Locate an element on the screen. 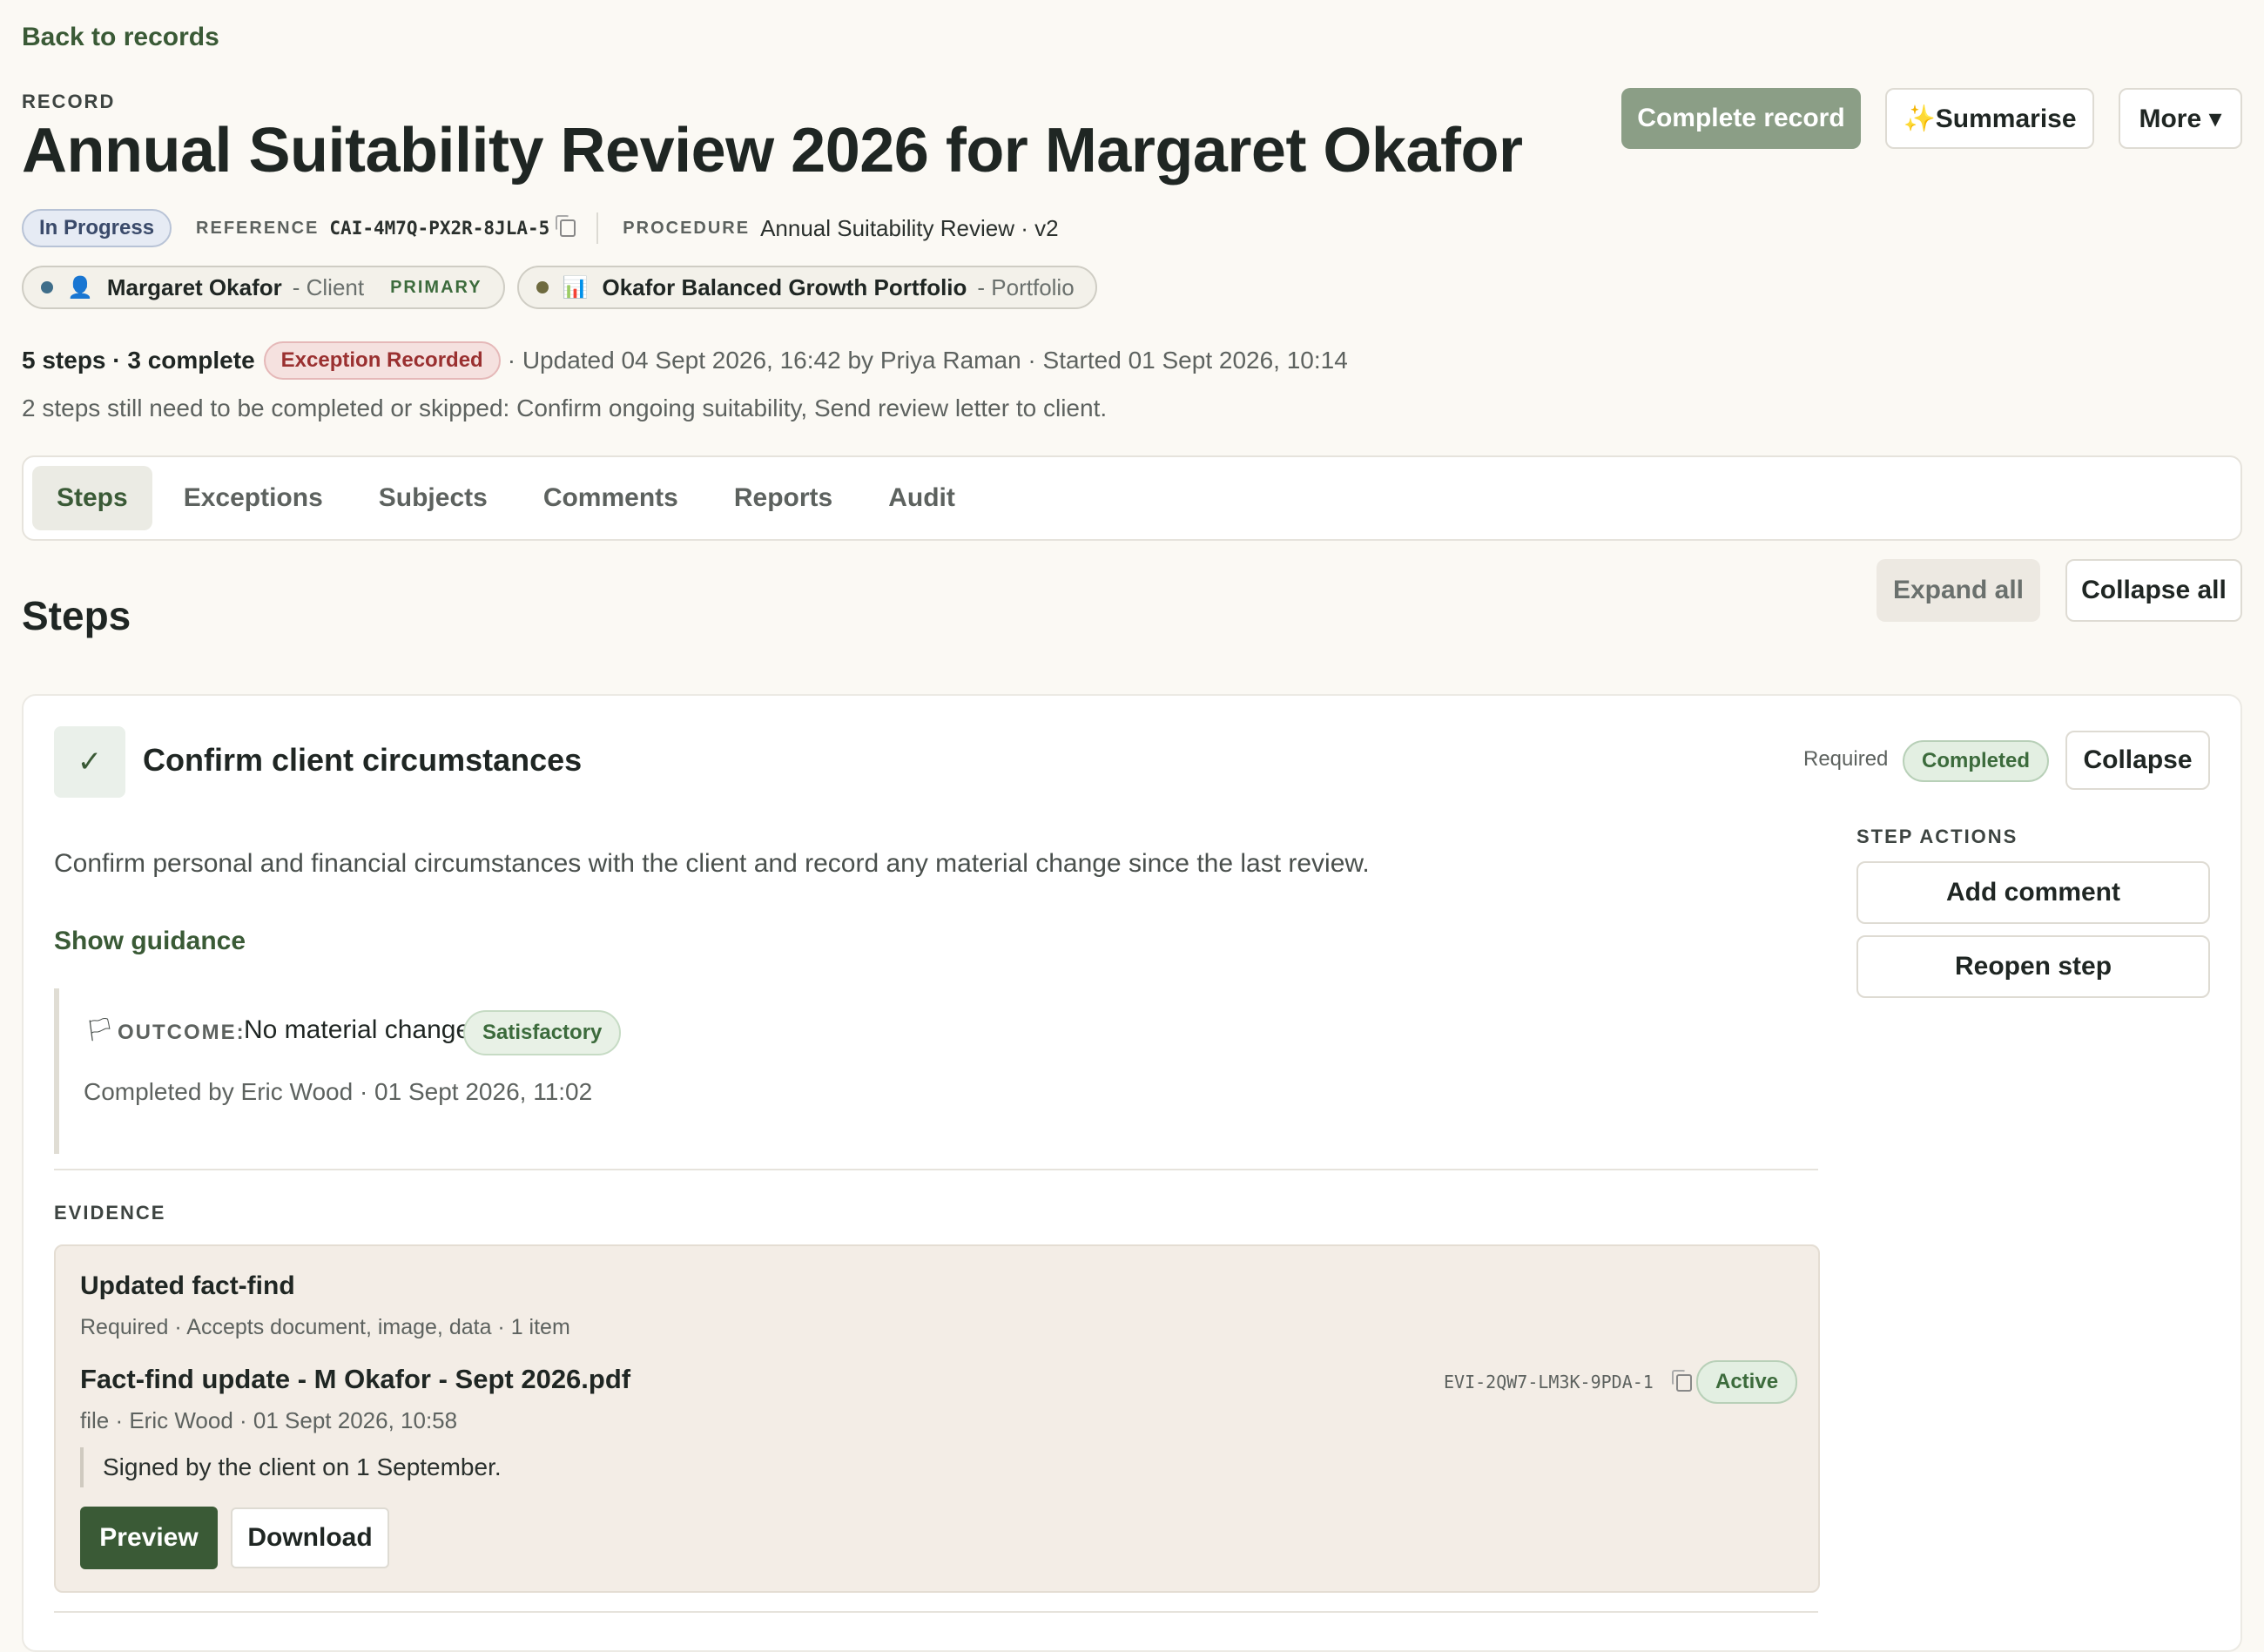 Image resolution: width=2264 pixels, height=1652 pixels. subject-role: - Portfolio is located at coordinates (1026, 286).